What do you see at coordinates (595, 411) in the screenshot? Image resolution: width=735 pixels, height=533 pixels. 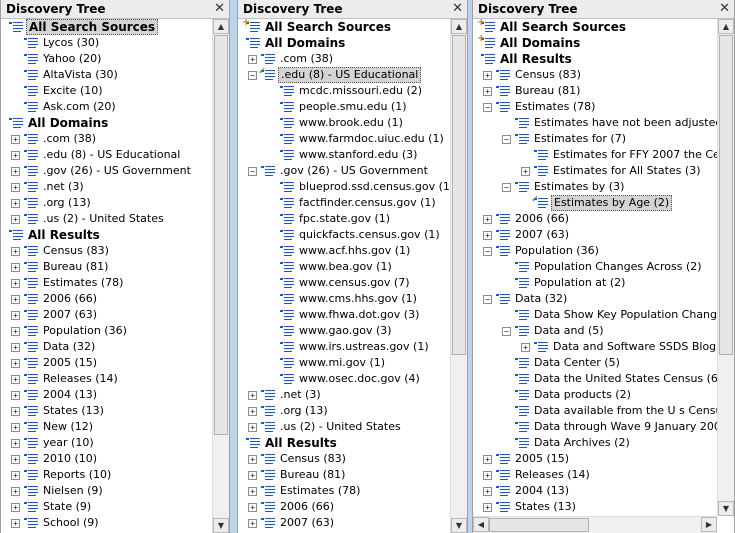 I see `tree-node: Data available from the U s Census Bu` at bounding box center [595, 411].